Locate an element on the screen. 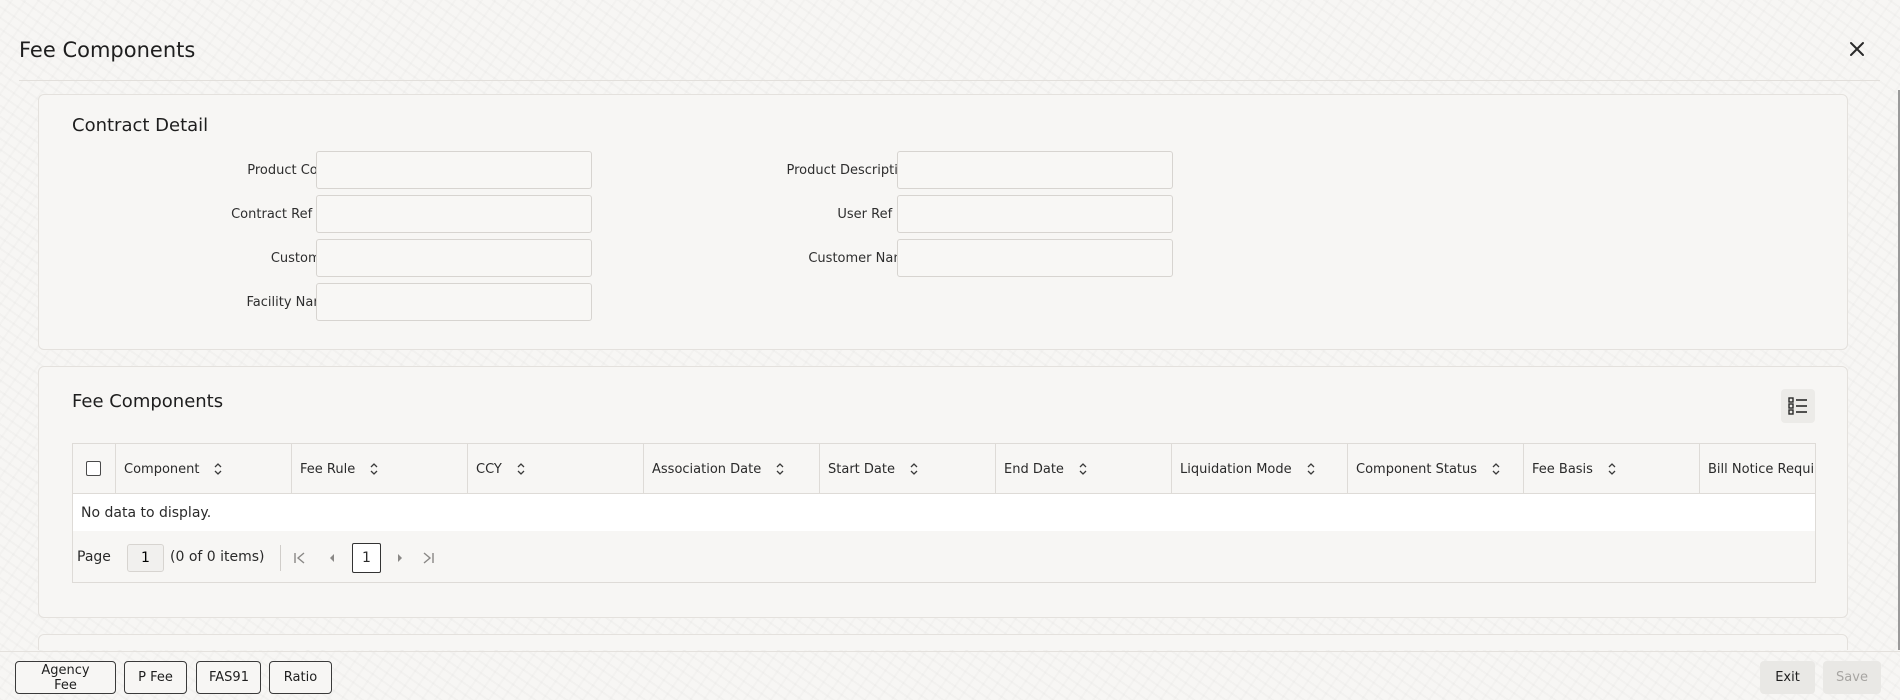 This screenshot has width=1900, height=700. select-all-cell is located at coordinates (94, 469).